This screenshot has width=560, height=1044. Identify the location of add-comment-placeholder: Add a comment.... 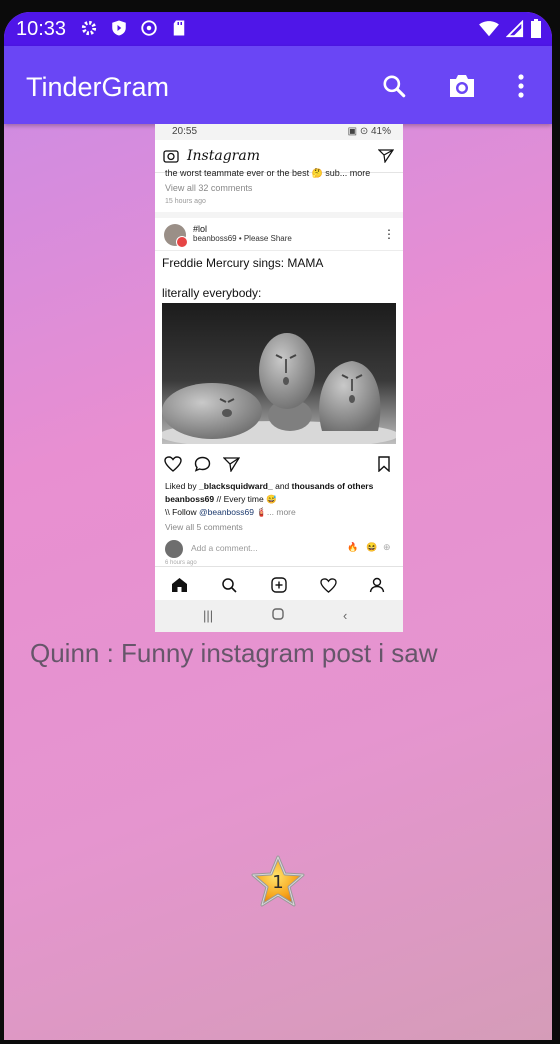
(224, 548).